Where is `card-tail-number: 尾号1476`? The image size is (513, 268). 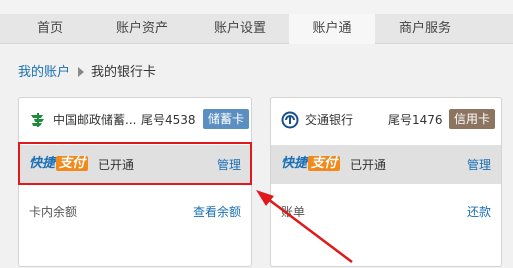 card-tail-number: 尾号1476 is located at coordinates (415, 120).